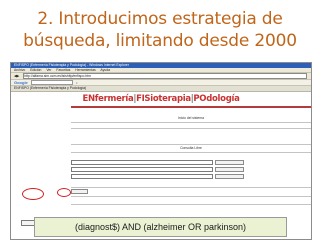  I want to click on header-rule, so click(191, 107).